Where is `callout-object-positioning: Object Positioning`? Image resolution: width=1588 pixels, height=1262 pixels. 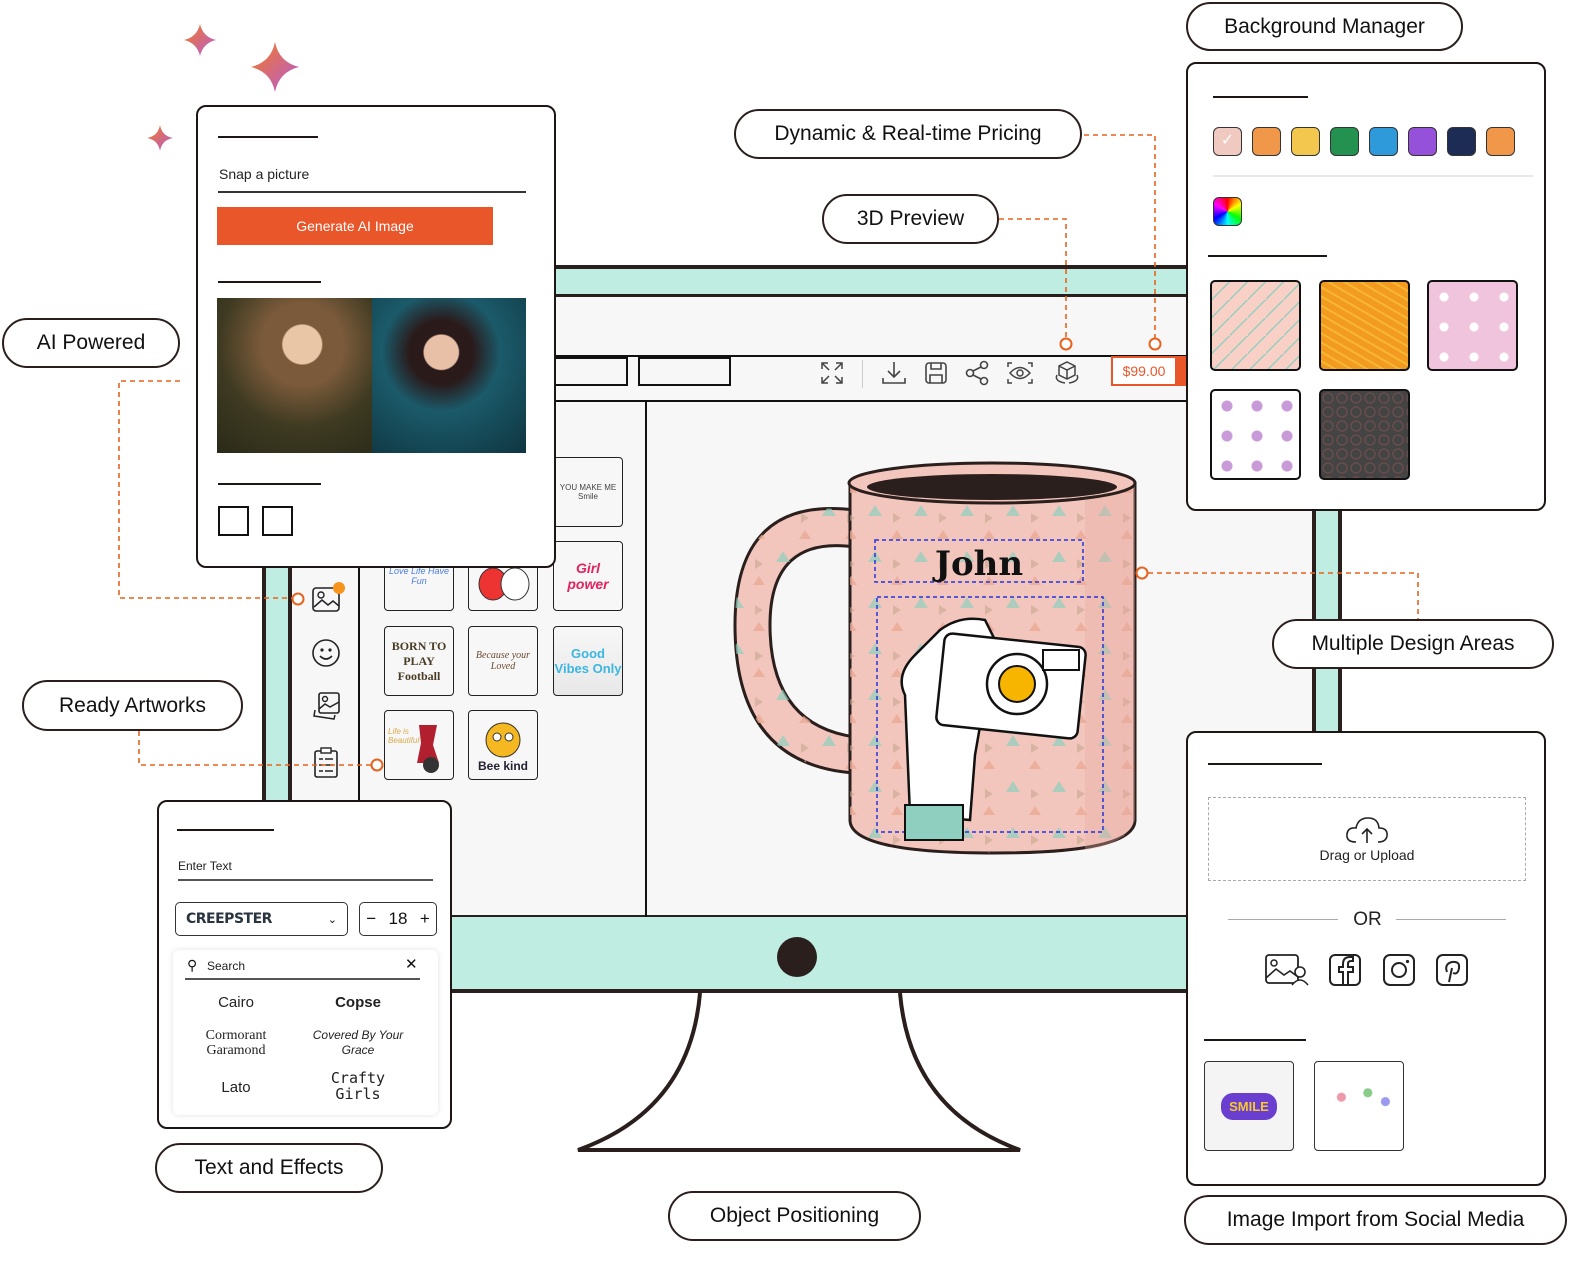 callout-object-positioning: Object Positioning is located at coordinates (794, 1216).